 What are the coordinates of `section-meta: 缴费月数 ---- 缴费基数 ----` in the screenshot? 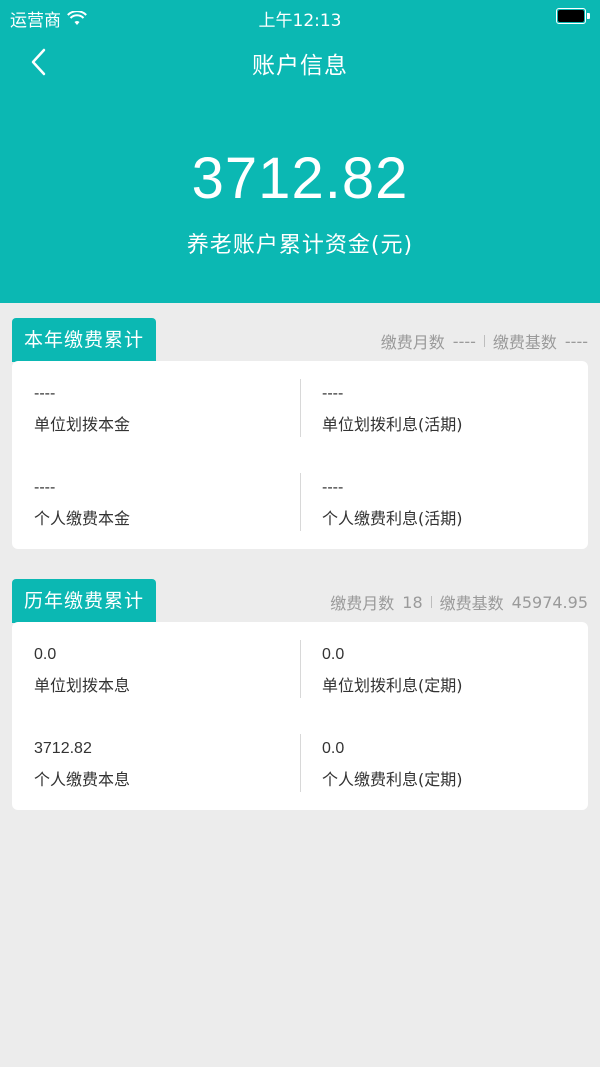 It's located at (484, 341).